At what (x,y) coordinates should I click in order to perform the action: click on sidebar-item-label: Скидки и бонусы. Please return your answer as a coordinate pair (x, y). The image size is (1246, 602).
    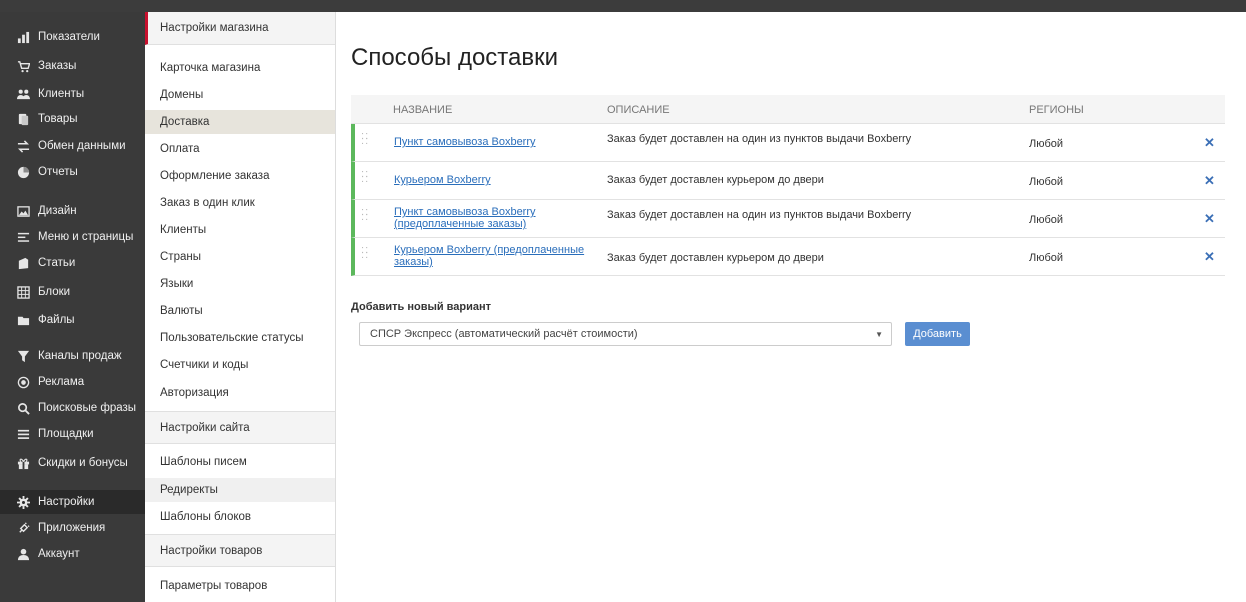
    Looking at the image, I should click on (83, 463).